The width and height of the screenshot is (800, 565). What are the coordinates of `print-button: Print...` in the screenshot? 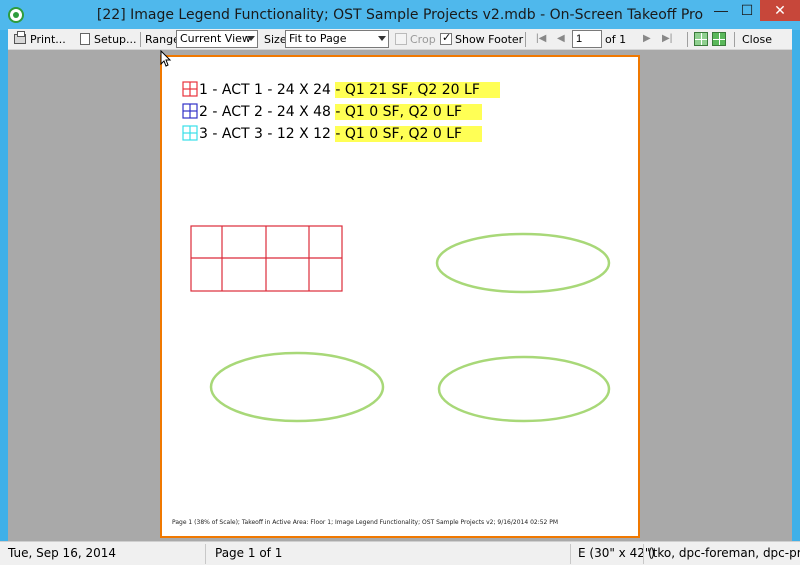 It's located at (42, 39).